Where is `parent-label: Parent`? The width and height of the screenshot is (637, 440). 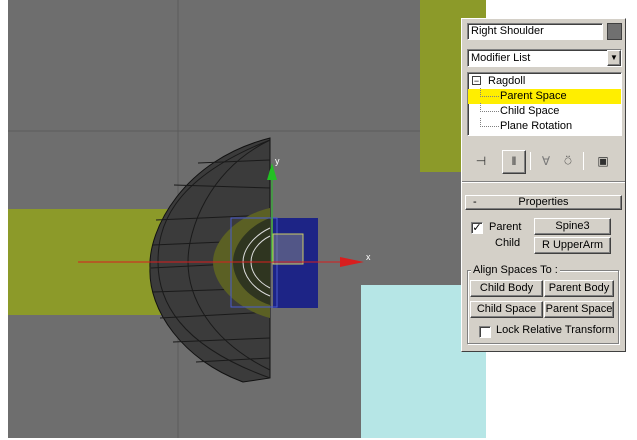 parent-label: Parent is located at coordinates (505, 227).